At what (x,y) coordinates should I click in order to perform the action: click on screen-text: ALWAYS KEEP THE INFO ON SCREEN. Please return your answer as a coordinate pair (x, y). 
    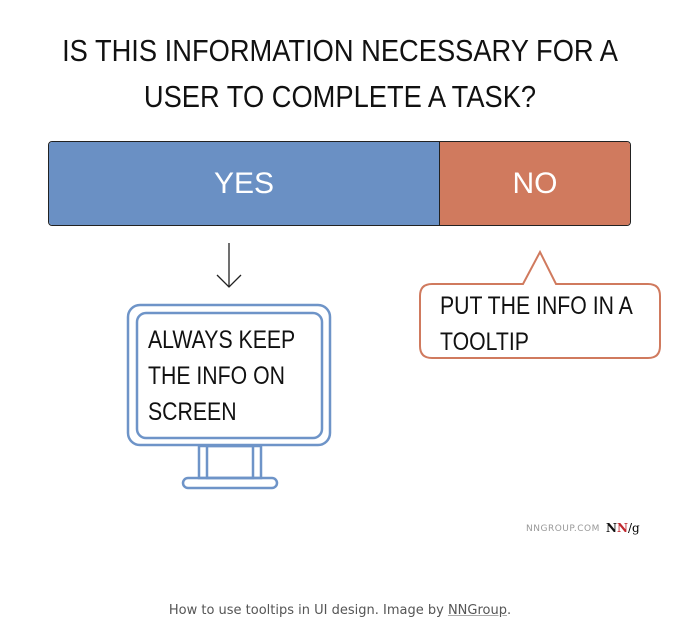
    Looking at the image, I should click on (221, 376).